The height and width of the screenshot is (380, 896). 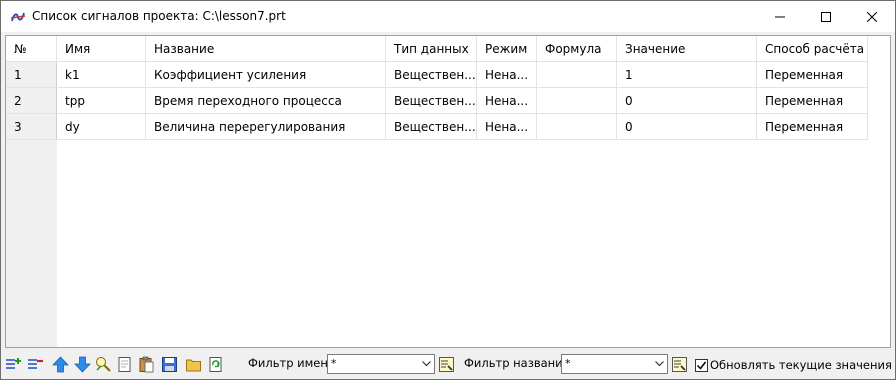 I want to click on sort-icon, so click(x=103, y=364).